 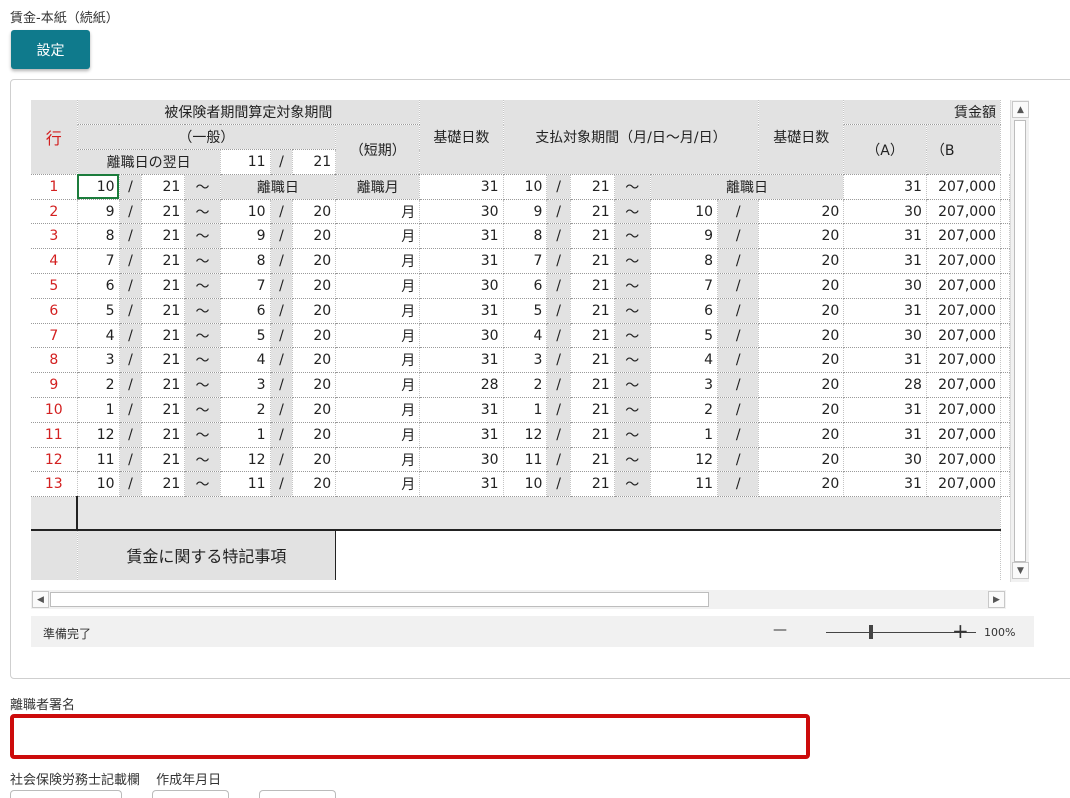 What do you see at coordinates (245, 460) in the screenshot?
I see `to-month-cell: 12` at bounding box center [245, 460].